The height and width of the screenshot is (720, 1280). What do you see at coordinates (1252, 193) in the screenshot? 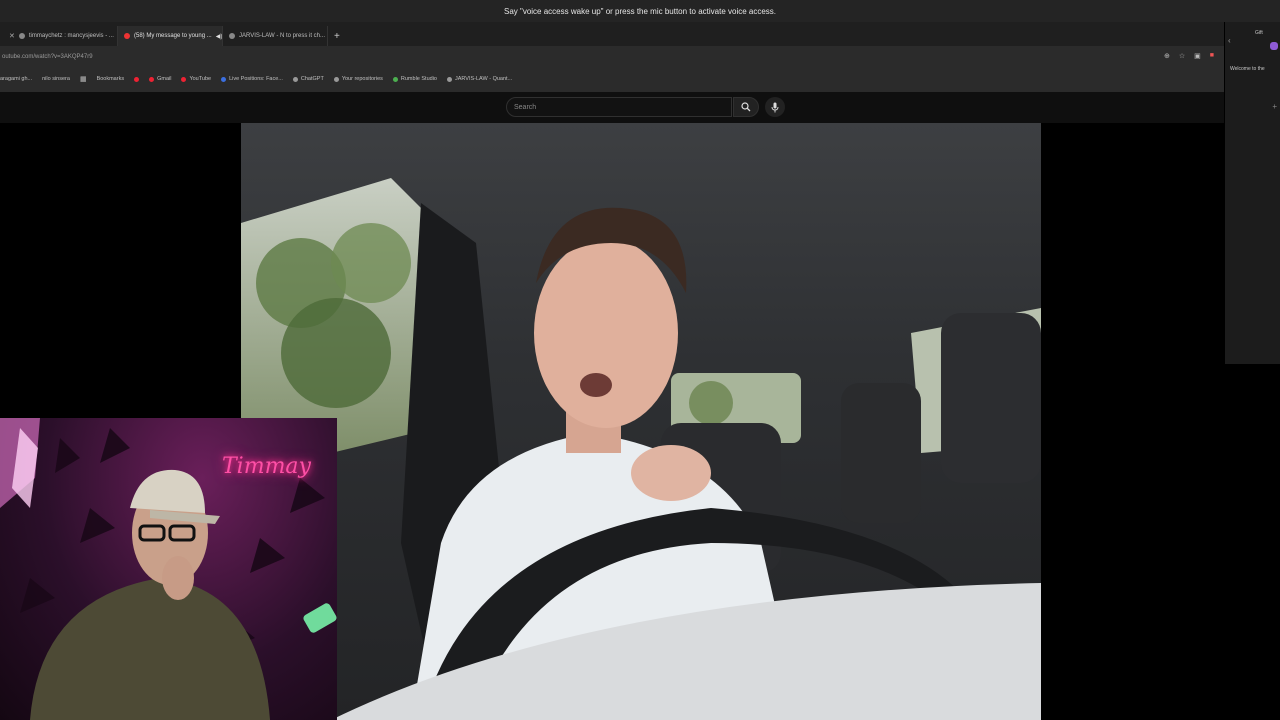
I see `side-panel: ‹ Gift Welcome to the +` at bounding box center [1252, 193].